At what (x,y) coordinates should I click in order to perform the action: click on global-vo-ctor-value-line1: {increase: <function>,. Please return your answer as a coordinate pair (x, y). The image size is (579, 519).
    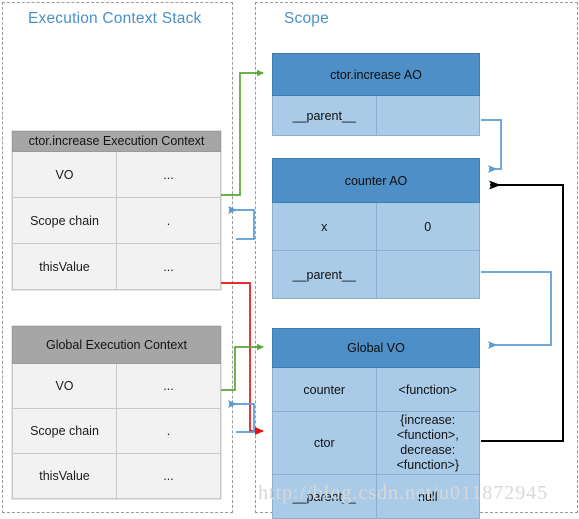
    Looking at the image, I should click on (427, 427).